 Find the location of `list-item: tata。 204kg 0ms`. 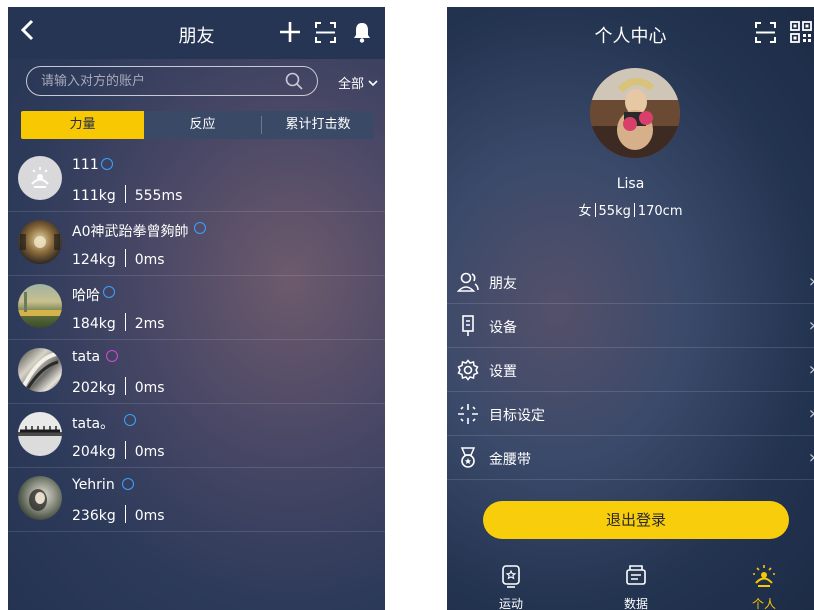

list-item: tata。 204kg 0ms is located at coordinates (196, 436).